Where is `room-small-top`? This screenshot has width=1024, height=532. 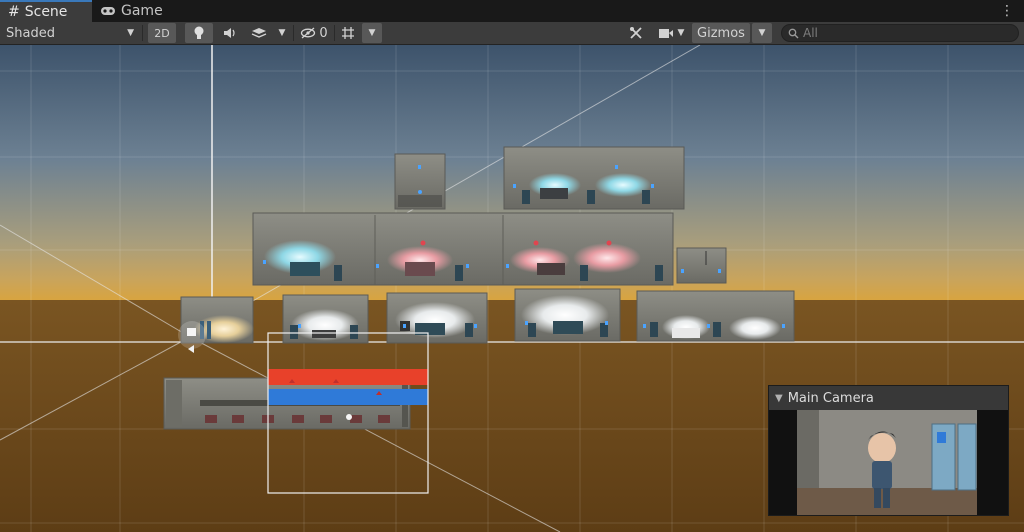
room-small-top is located at coordinates (420, 181).